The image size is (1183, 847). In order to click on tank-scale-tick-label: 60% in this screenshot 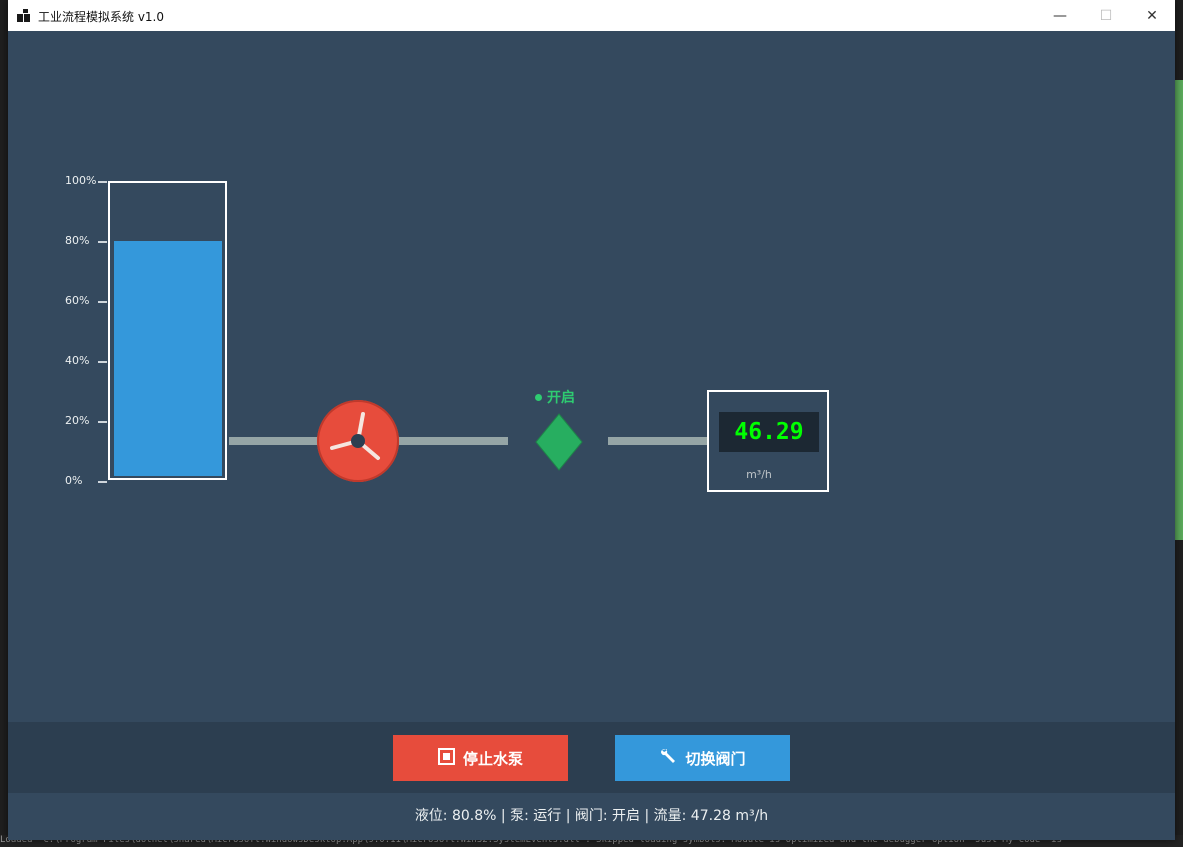, I will do `click(77, 300)`.